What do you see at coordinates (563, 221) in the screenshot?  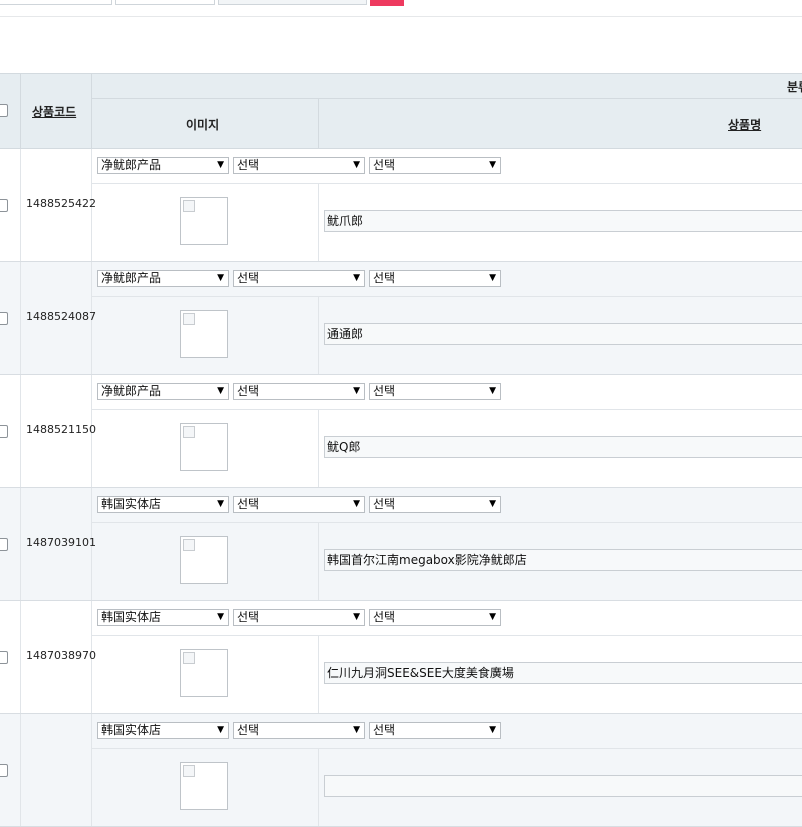 I see `product-name-input: 鱿爪郎` at bounding box center [563, 221].